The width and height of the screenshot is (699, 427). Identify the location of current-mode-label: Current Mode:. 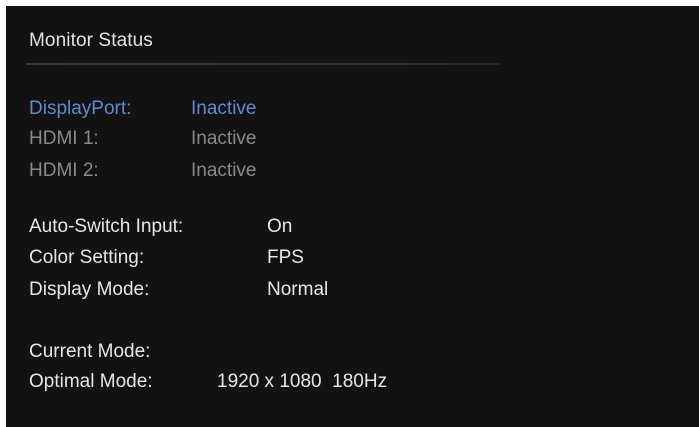
(90, 351).